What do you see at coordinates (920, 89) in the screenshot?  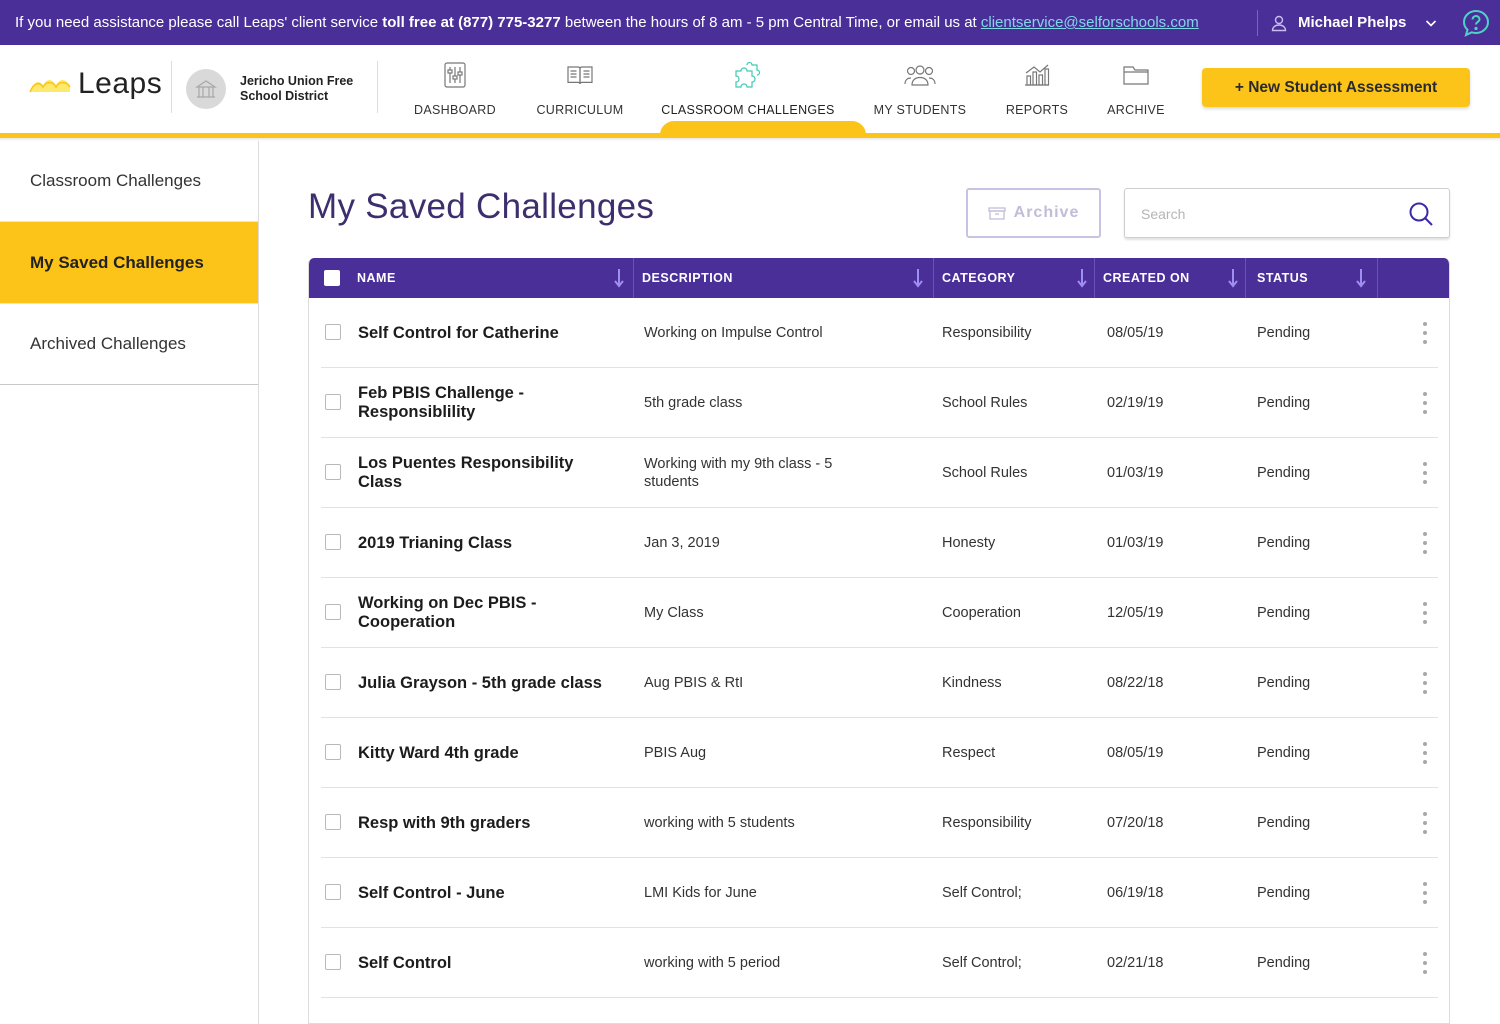 I see `nav-my-students: MY STUDENTS` at bounding box center [920, 89].